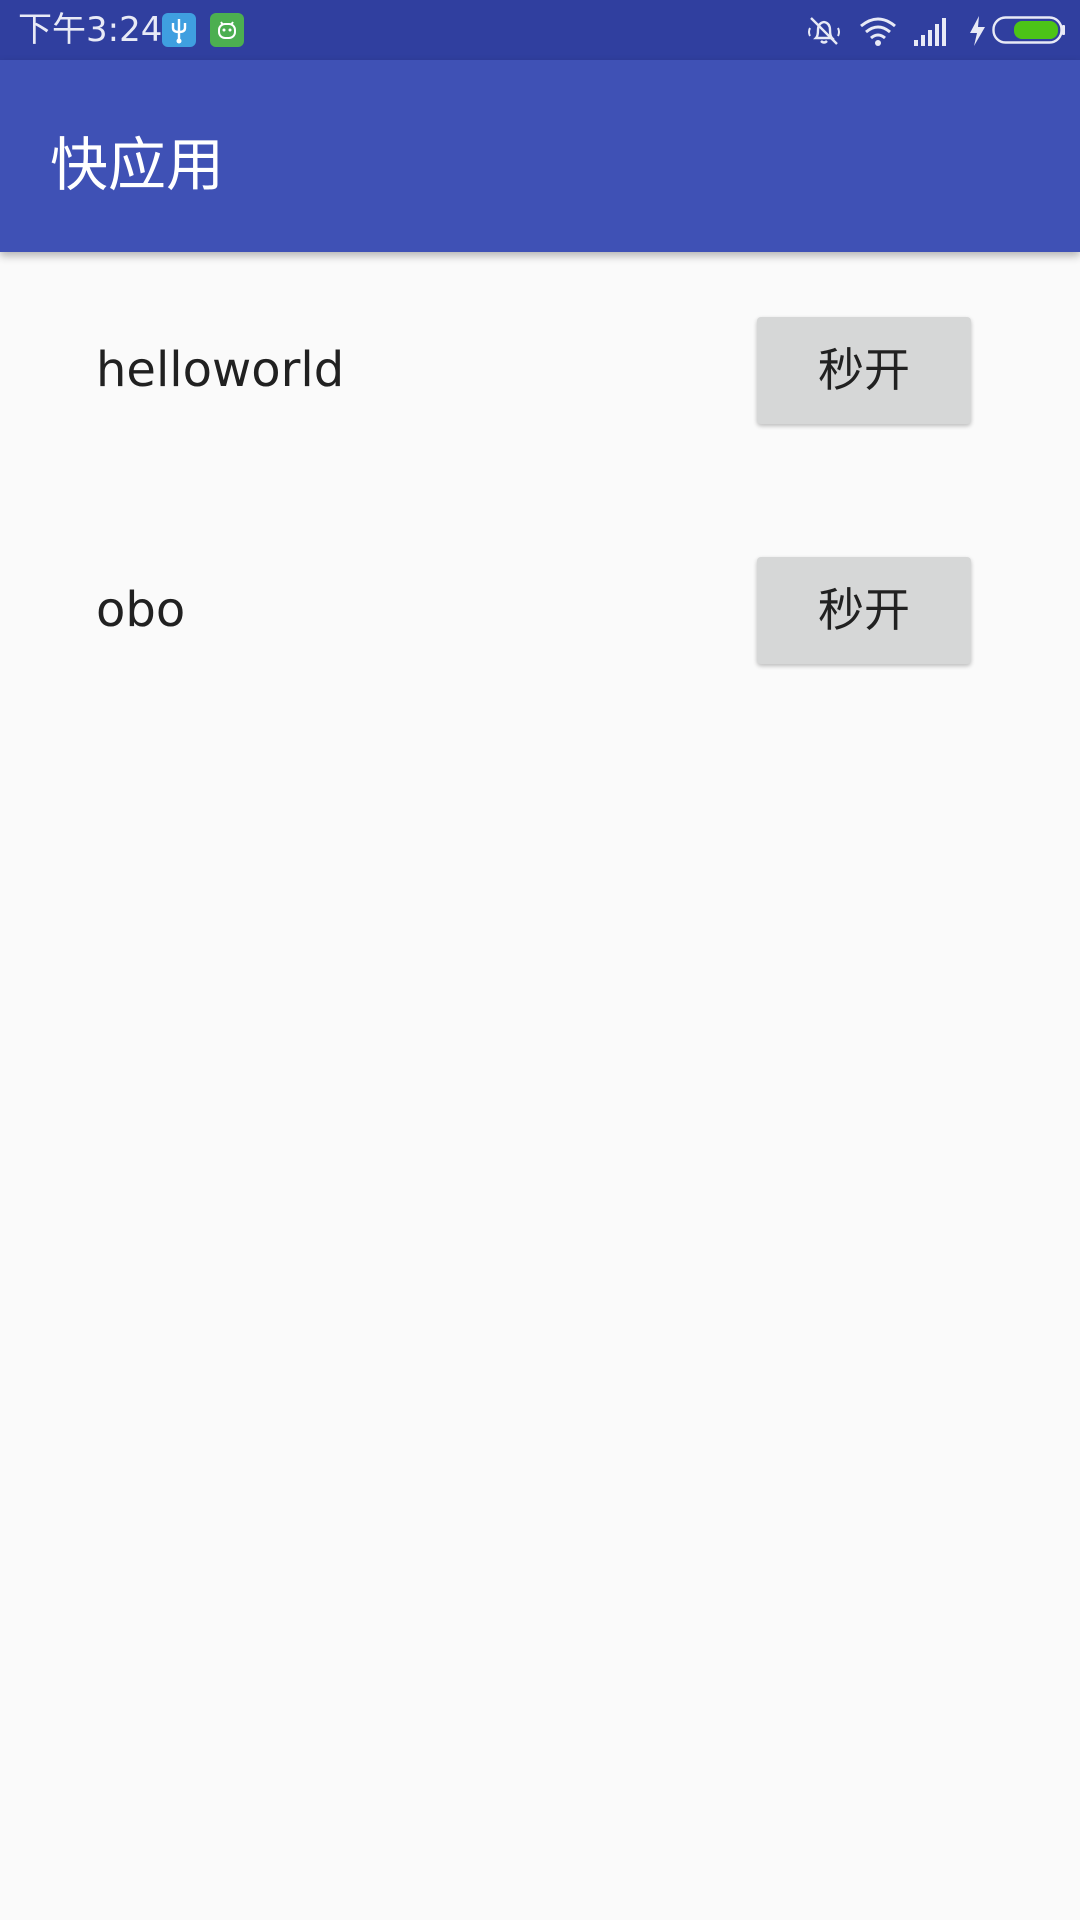 This screenshot has height=1920, width=1080. What do you see at coordinates (540, 30) in the screenshot?
I see `status-bar: 下午3:24` at bounding box center [540, 30].